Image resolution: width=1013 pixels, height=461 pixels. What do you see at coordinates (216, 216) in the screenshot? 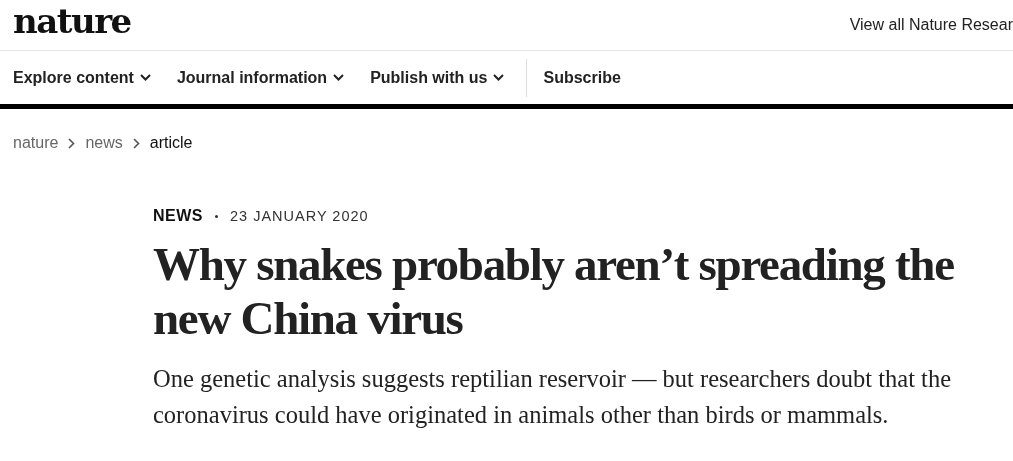
I see `separator-dot` at bounding box center [216, 216].